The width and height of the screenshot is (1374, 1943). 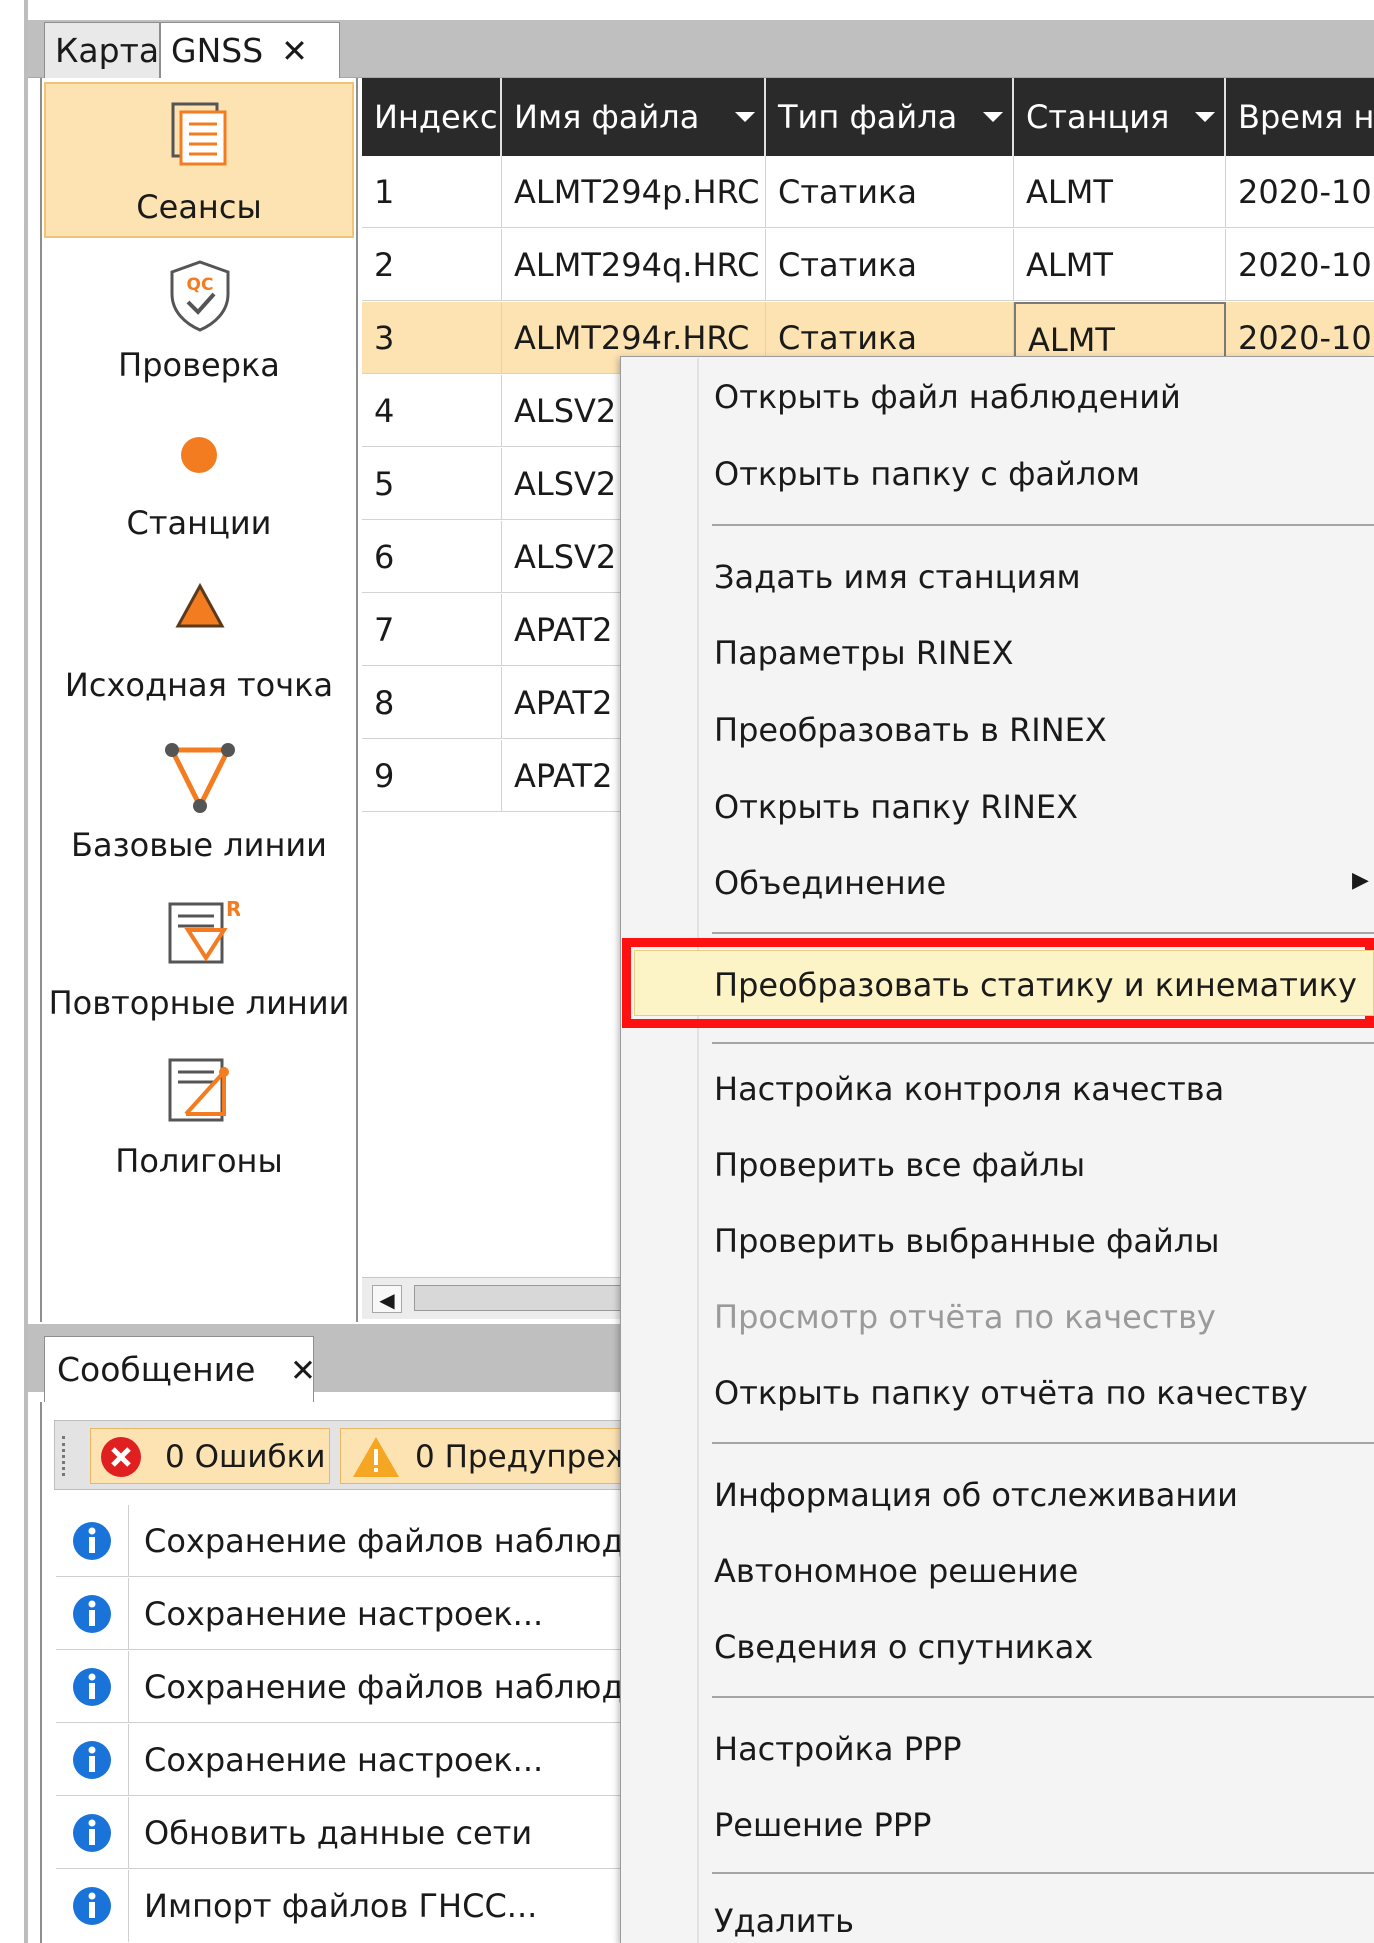 I want to click on warning-icon, so click(x=376, y=1457).